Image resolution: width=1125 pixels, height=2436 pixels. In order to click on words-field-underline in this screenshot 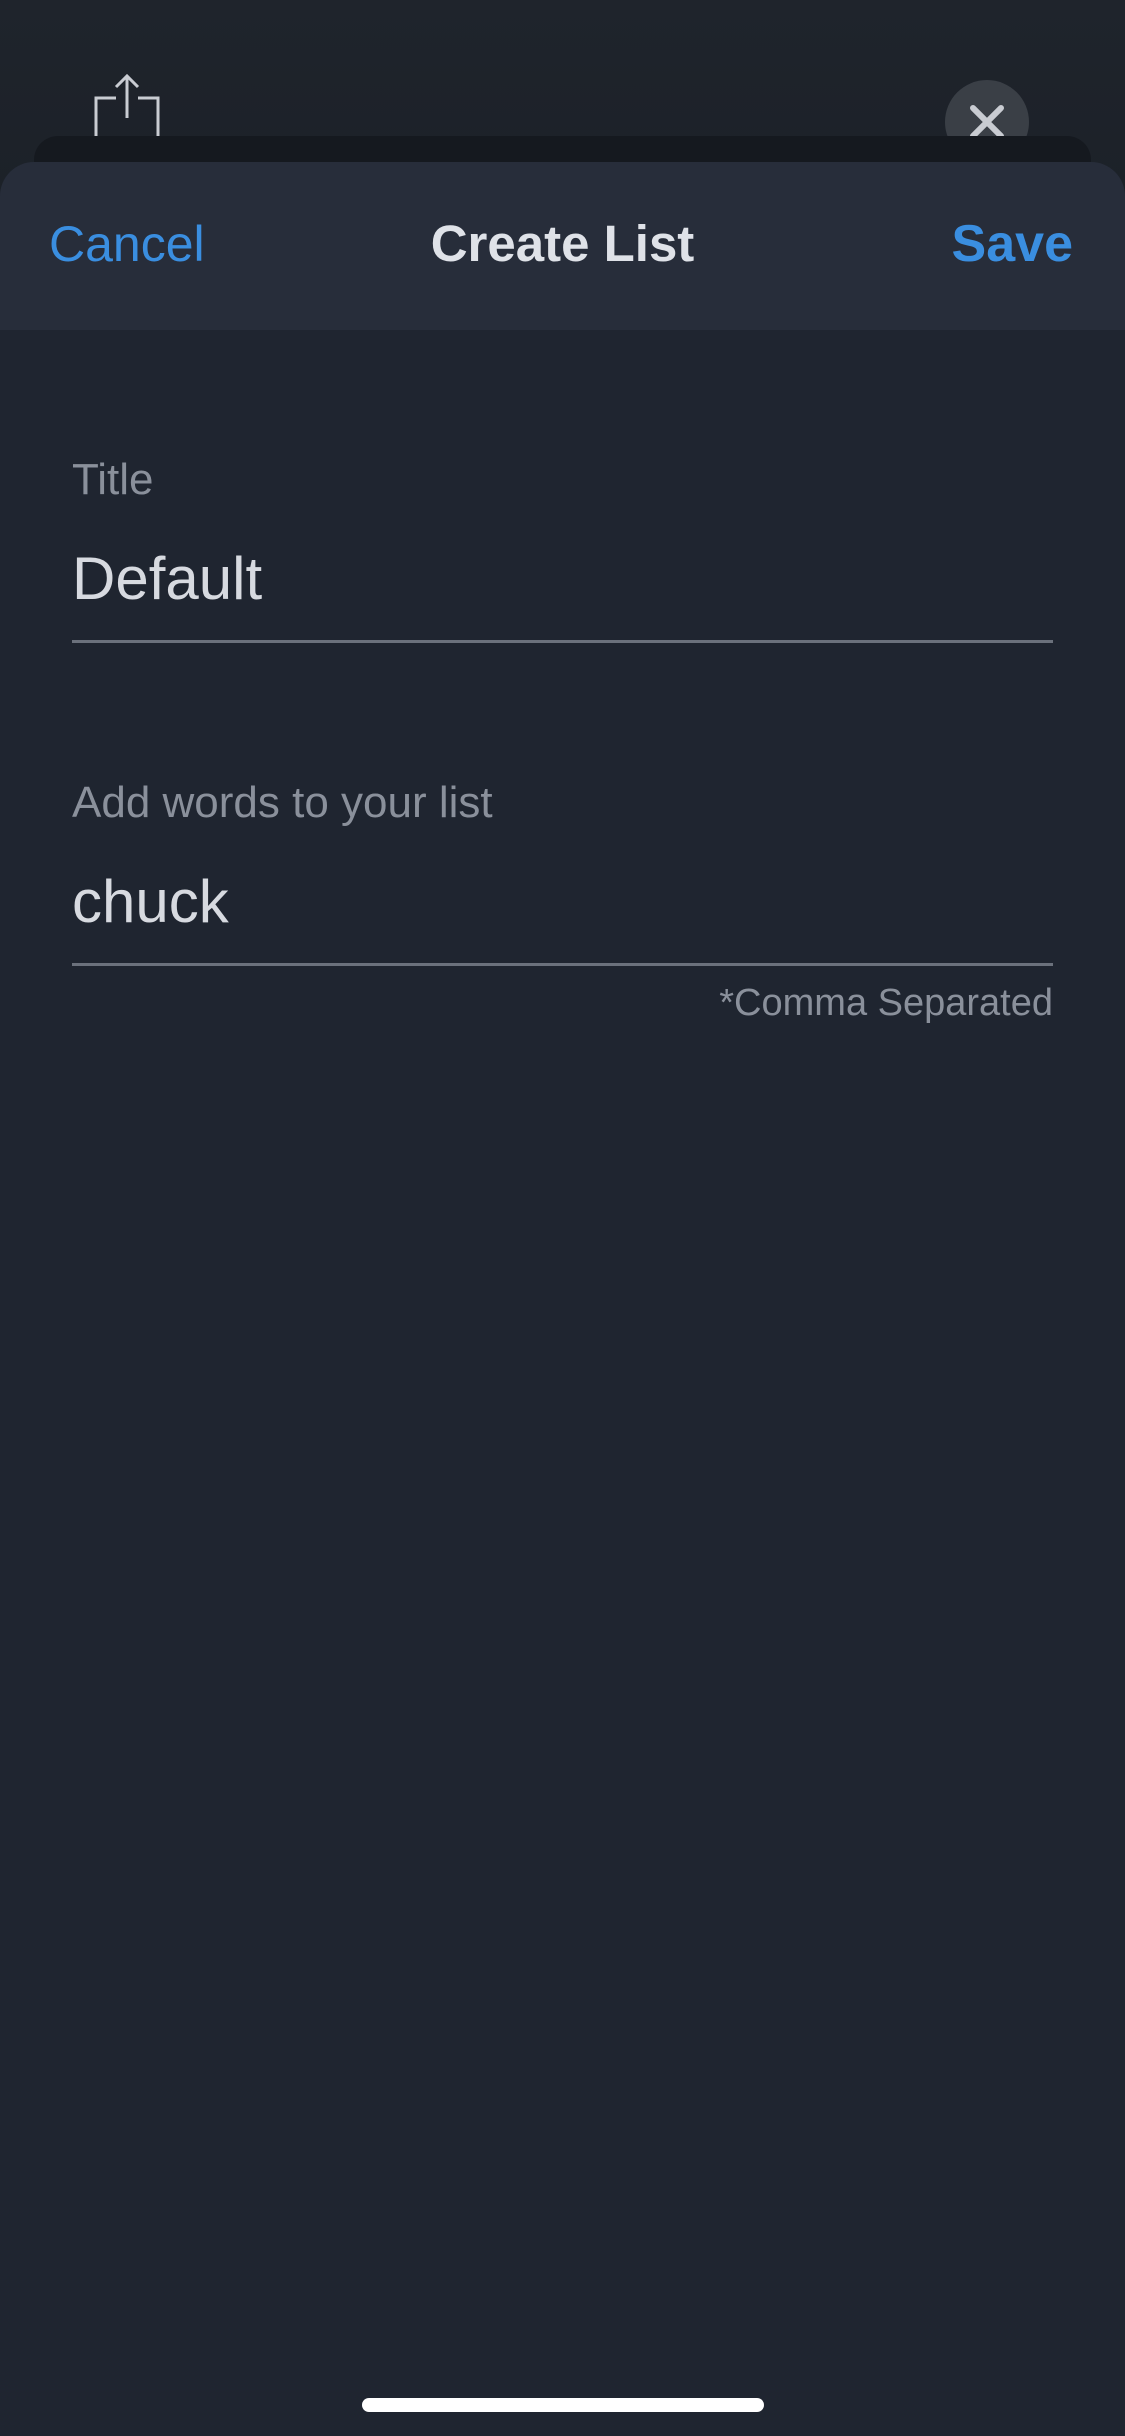, I will do `click(562, 964)`.